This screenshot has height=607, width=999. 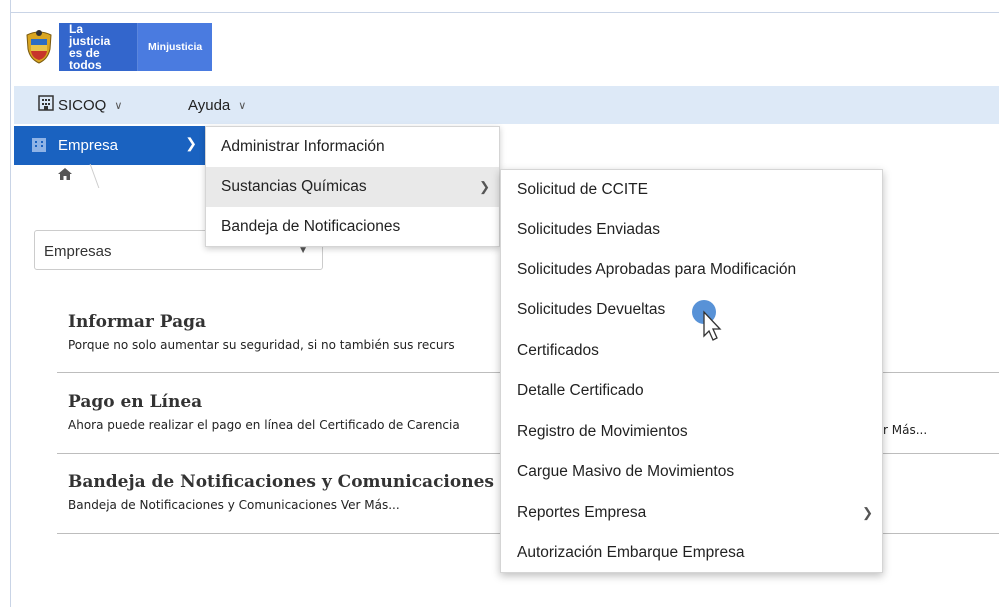 What do you see at coordinates (136, 47) in the screenshot?
I see `brand-block: La justicia es de todos Minjusticia` at bounding box center [136, 47].